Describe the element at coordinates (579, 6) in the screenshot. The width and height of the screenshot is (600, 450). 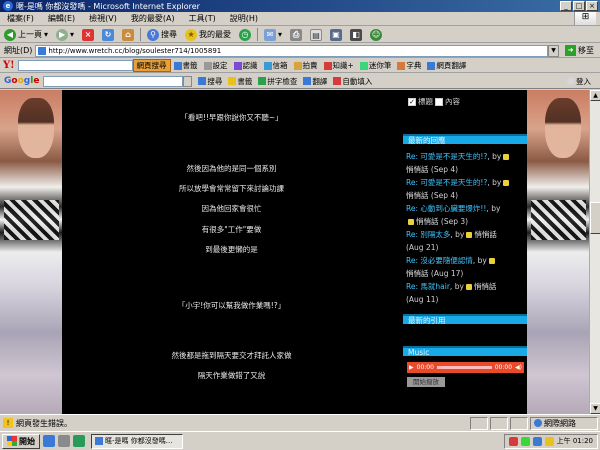
I see `maximize-button: □` at that location.